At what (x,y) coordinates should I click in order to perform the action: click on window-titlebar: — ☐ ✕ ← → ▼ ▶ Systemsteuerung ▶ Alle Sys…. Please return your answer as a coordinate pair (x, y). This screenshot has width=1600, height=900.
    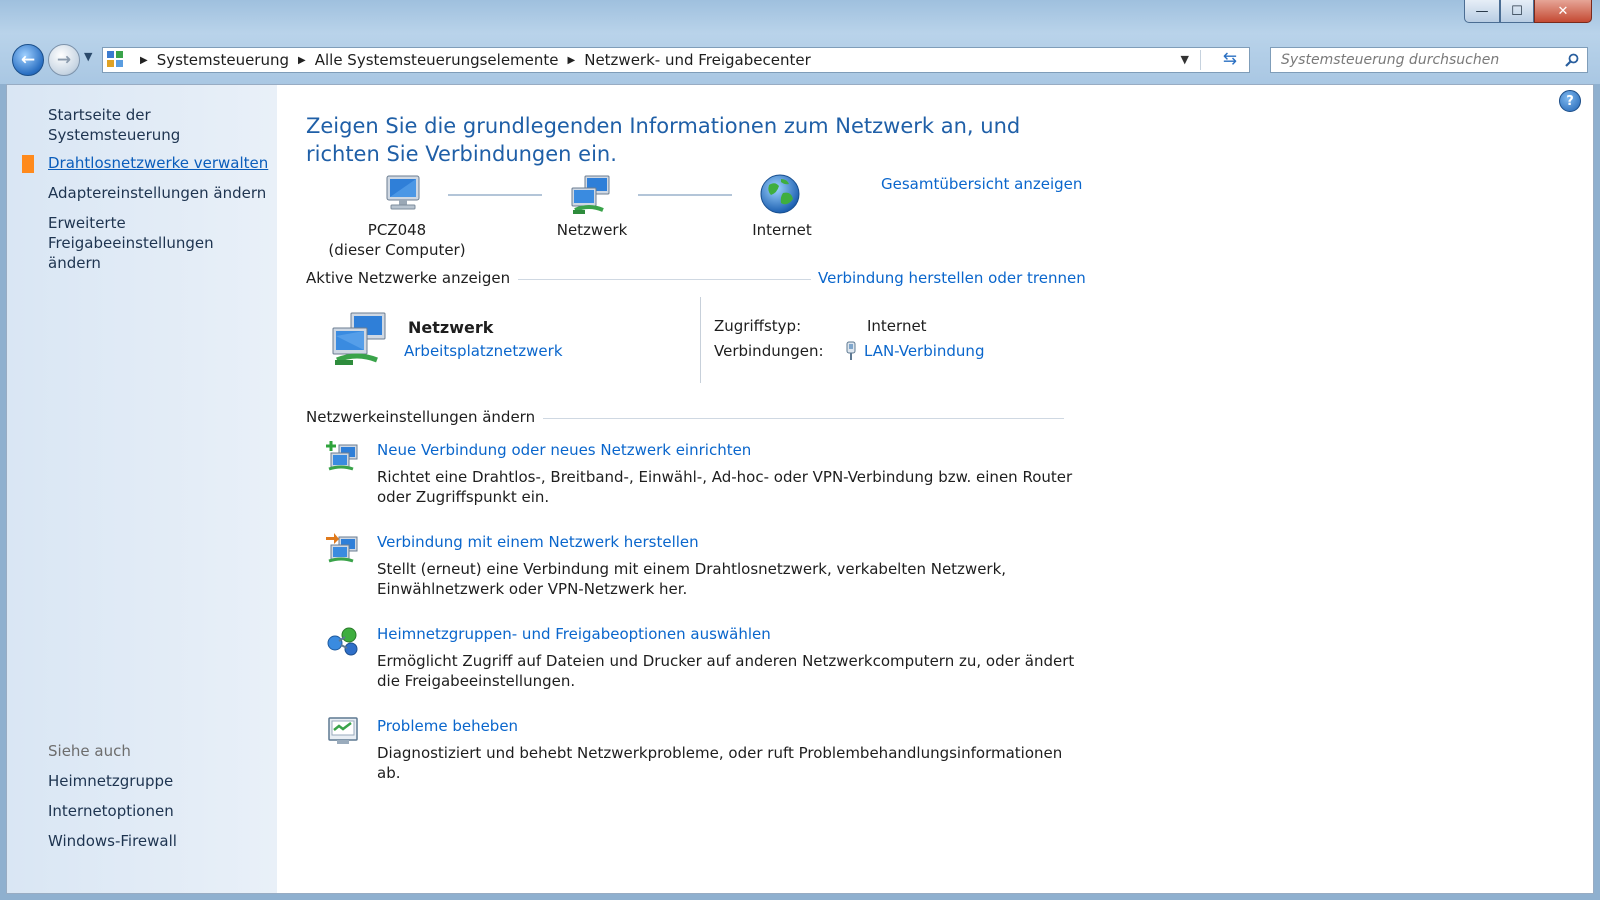
    Looking at the image, I should click on (800, 42).